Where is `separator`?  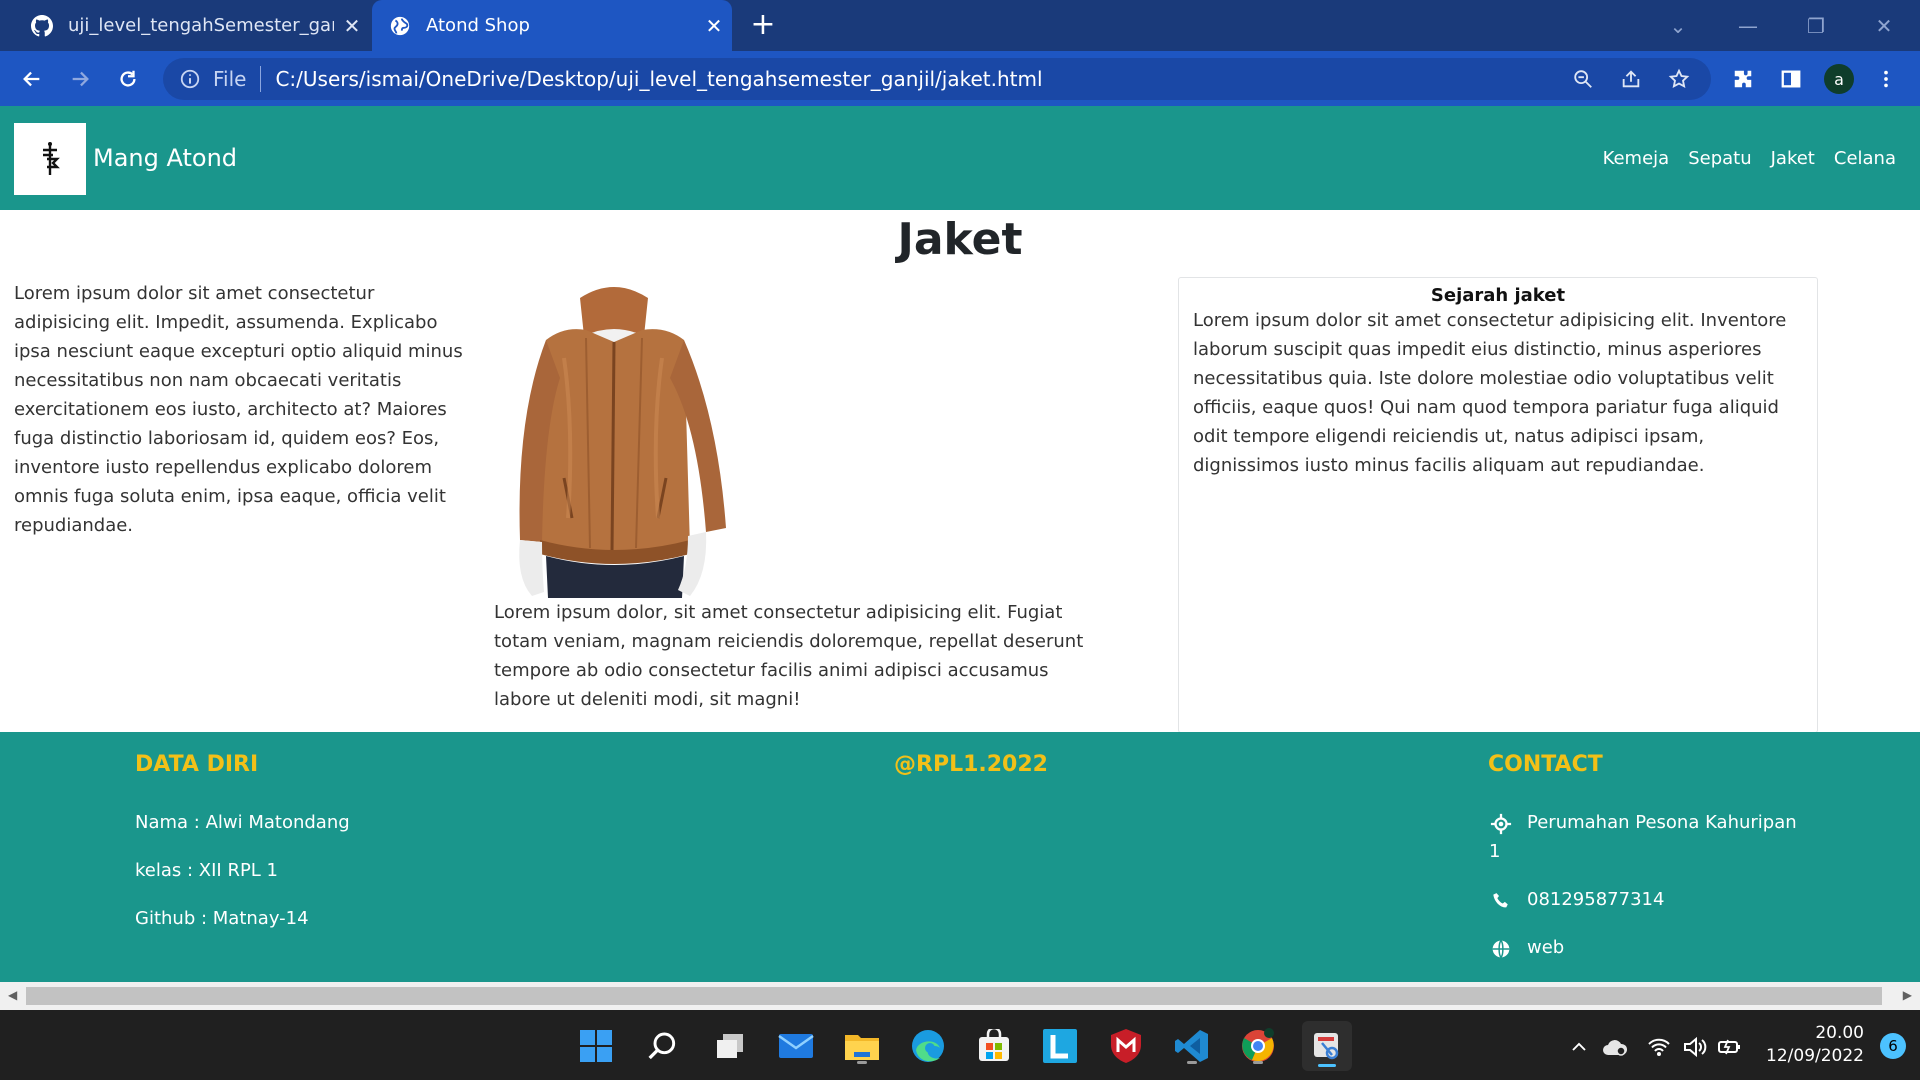 separator is located at coordinates (261, 79).